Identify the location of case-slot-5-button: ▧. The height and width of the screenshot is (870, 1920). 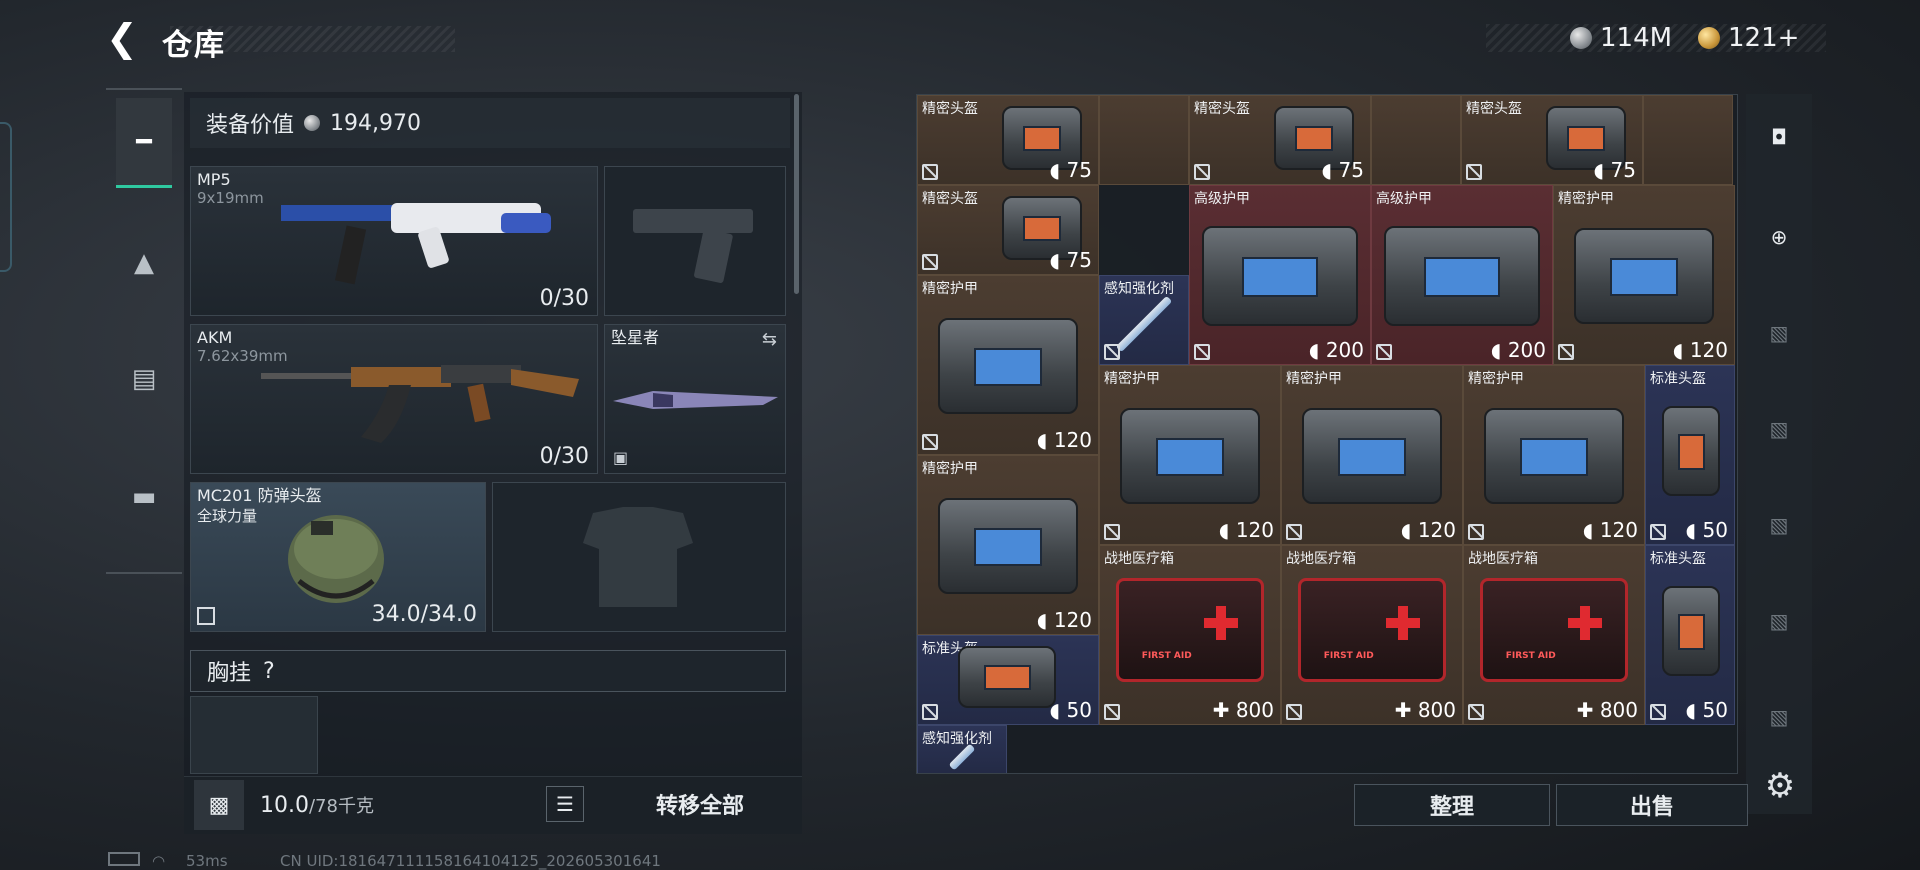
(1779, 717).